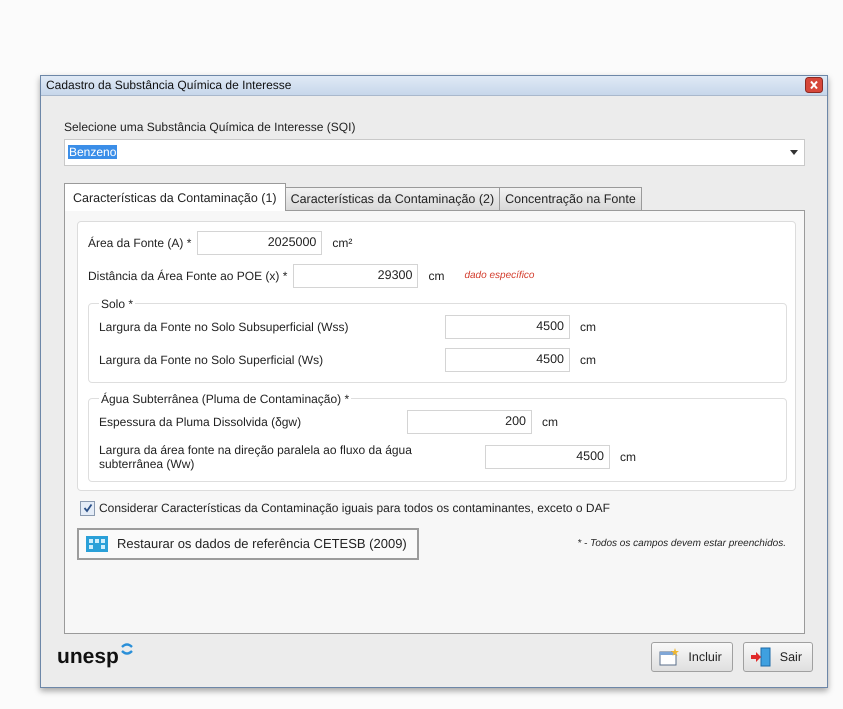 The height and width of the screenshot is (709, 843). What do you see at coordinates (188, 275) in the screenshot?
I see `field-label: Distância da Área Fonte ao POE (x) *` at bounding box center [188, 275].